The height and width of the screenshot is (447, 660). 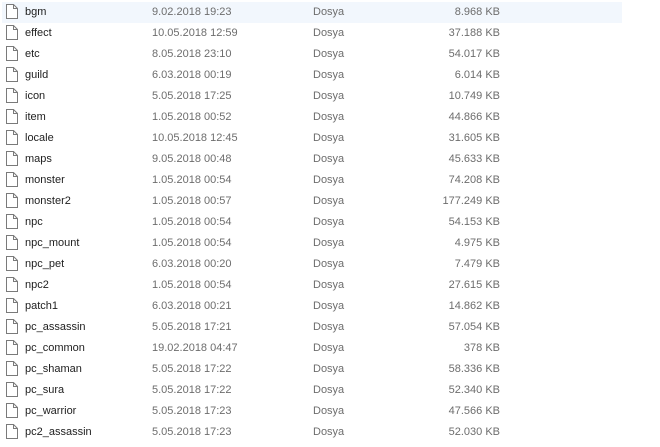 I want to click on file-name: npc, so click(x=34, y=222).